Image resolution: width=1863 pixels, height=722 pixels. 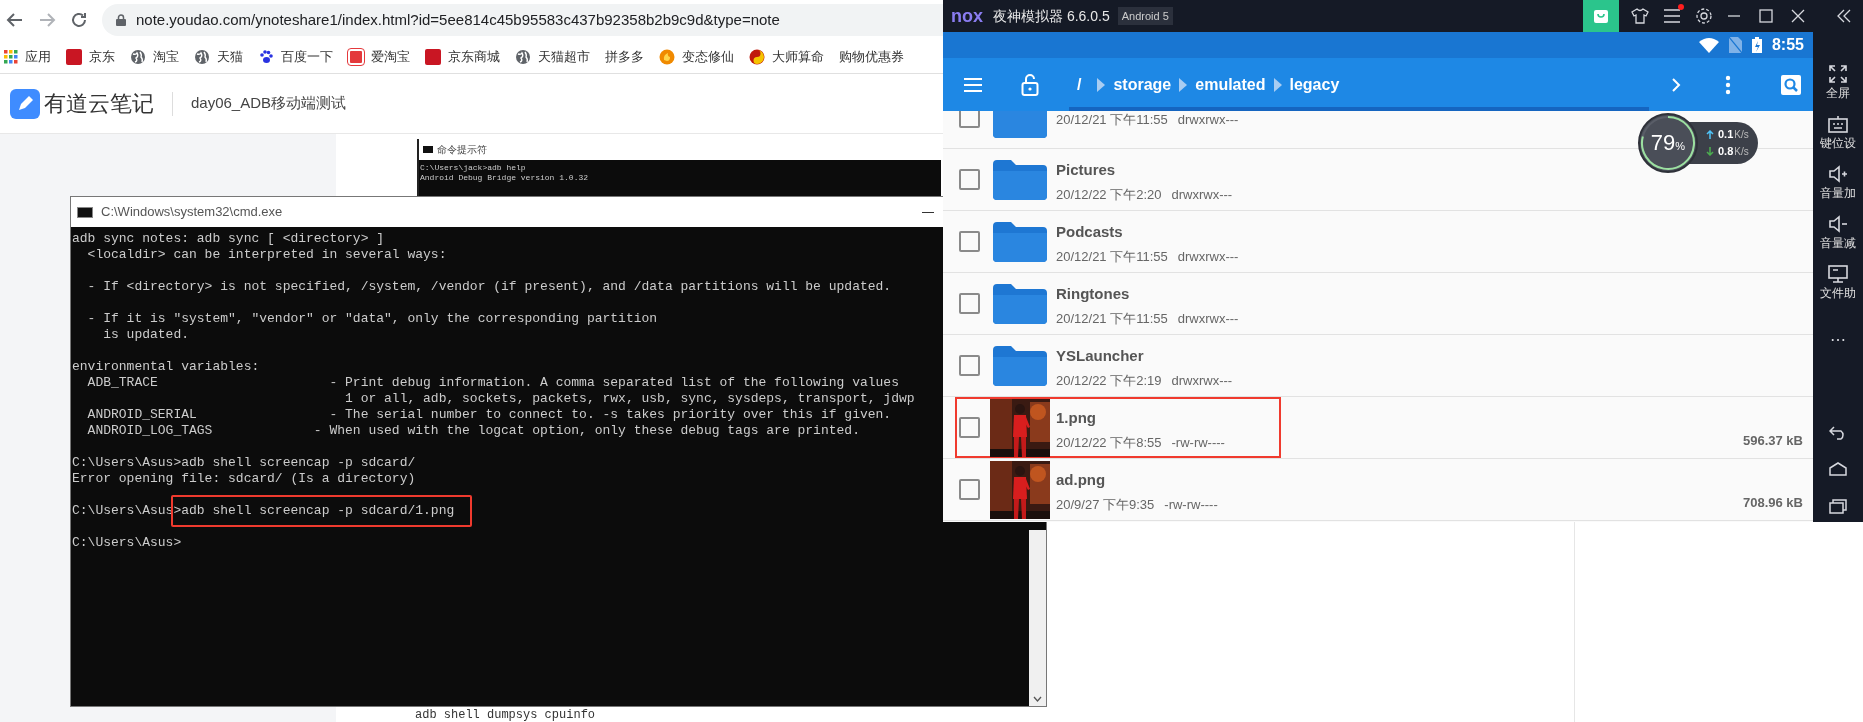 What do you see at coordinates (266, 56) in the screenshot?
I see `paw-icon` at bounding box center [266, 56].